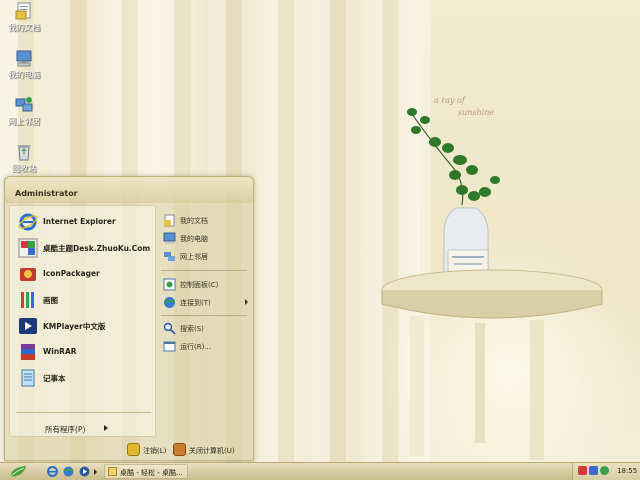  What do you see at coordinates (86, 300) in the screenshot?
I see `program-paint: 画图` at bounding box center [86, 300].